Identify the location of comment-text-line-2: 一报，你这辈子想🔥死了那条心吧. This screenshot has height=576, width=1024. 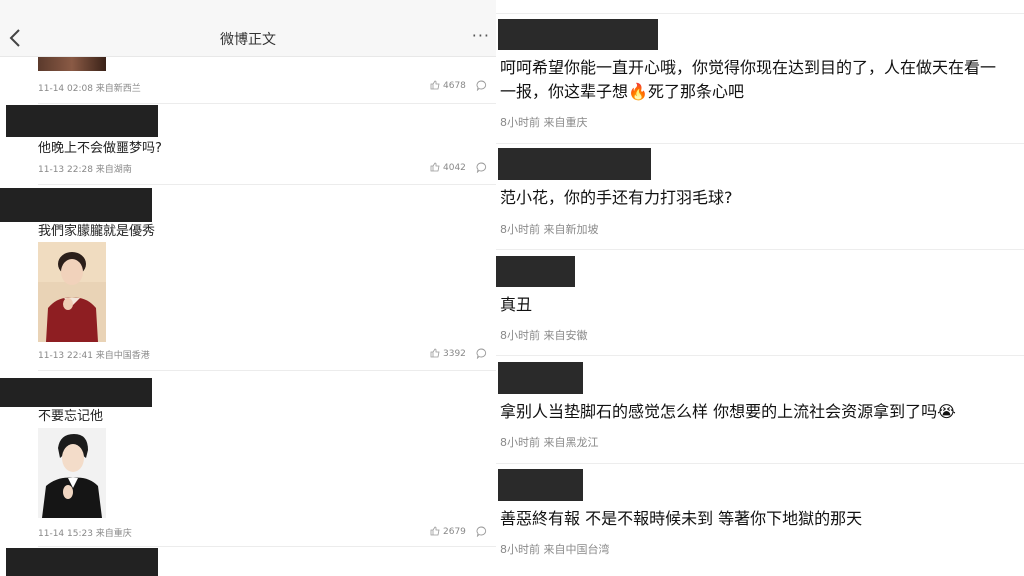
(622, 92).